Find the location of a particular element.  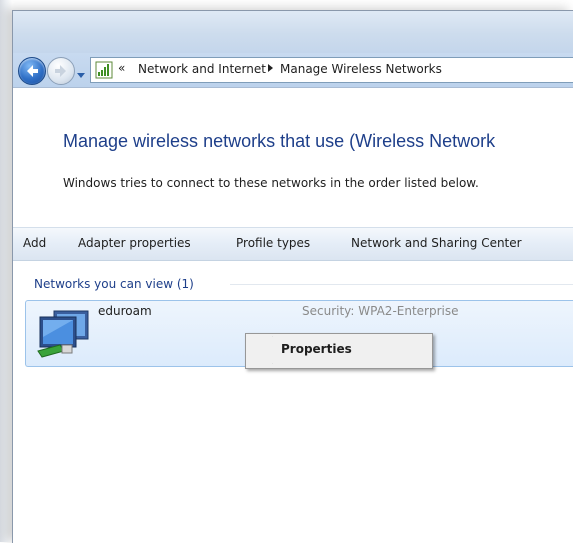

networks-group-header: Networks you can view (1) is located at coordinates (114, 284).